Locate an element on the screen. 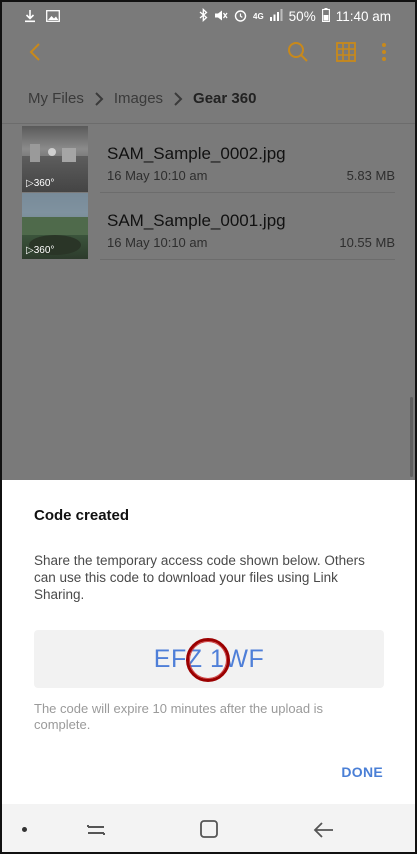 The height and width of the screenshot is (854, 417). recent-apps-icon is located at coordinates (96, 830).